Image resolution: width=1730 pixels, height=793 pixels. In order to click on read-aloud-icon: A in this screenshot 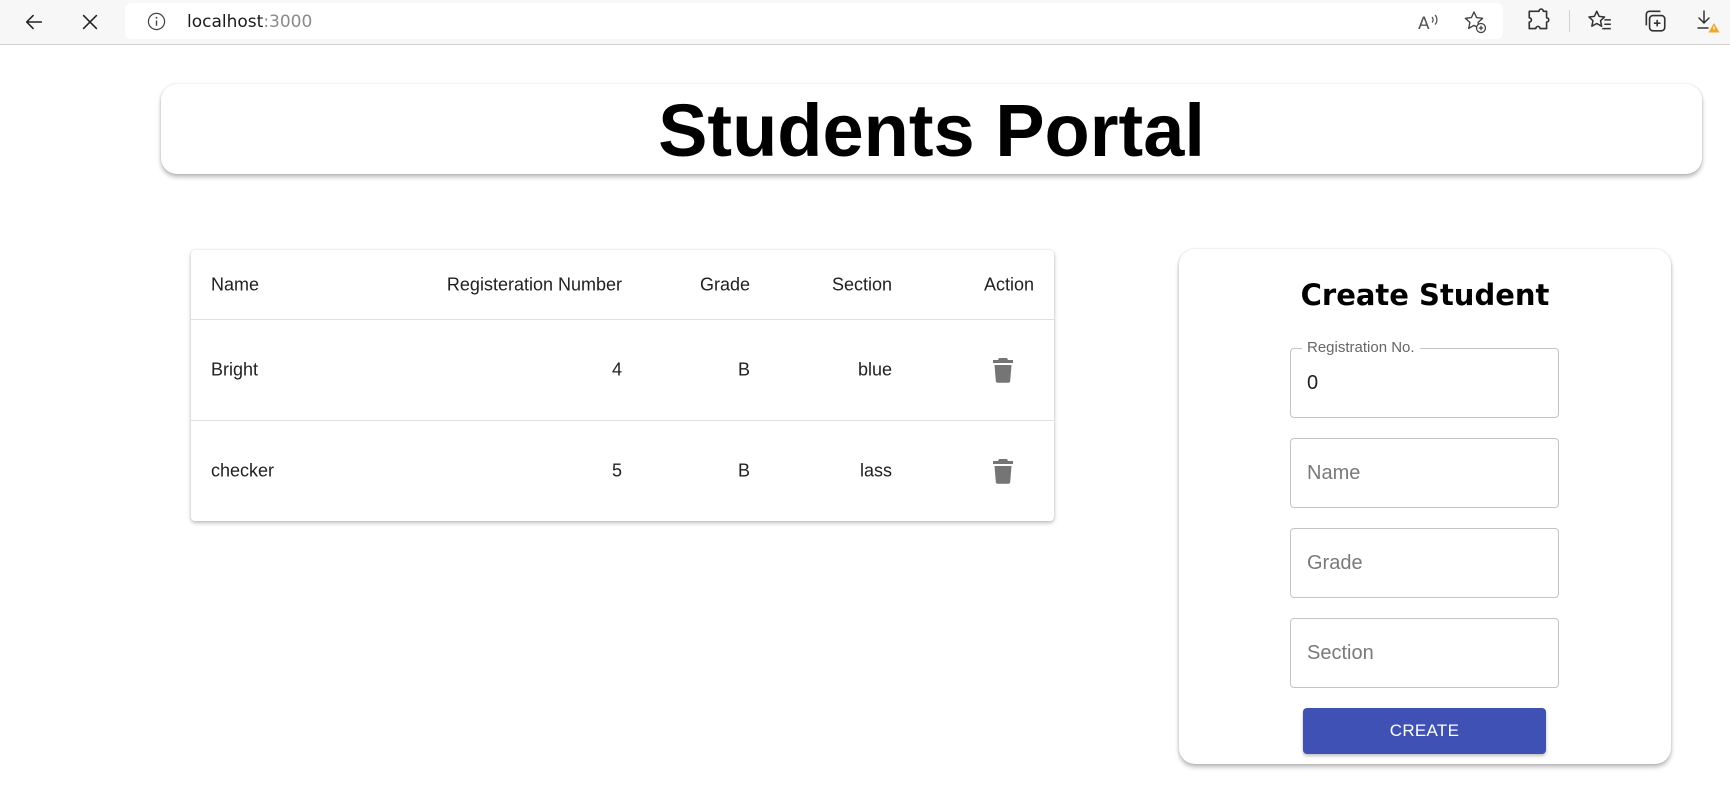, I will do `click(1429, 22)`.